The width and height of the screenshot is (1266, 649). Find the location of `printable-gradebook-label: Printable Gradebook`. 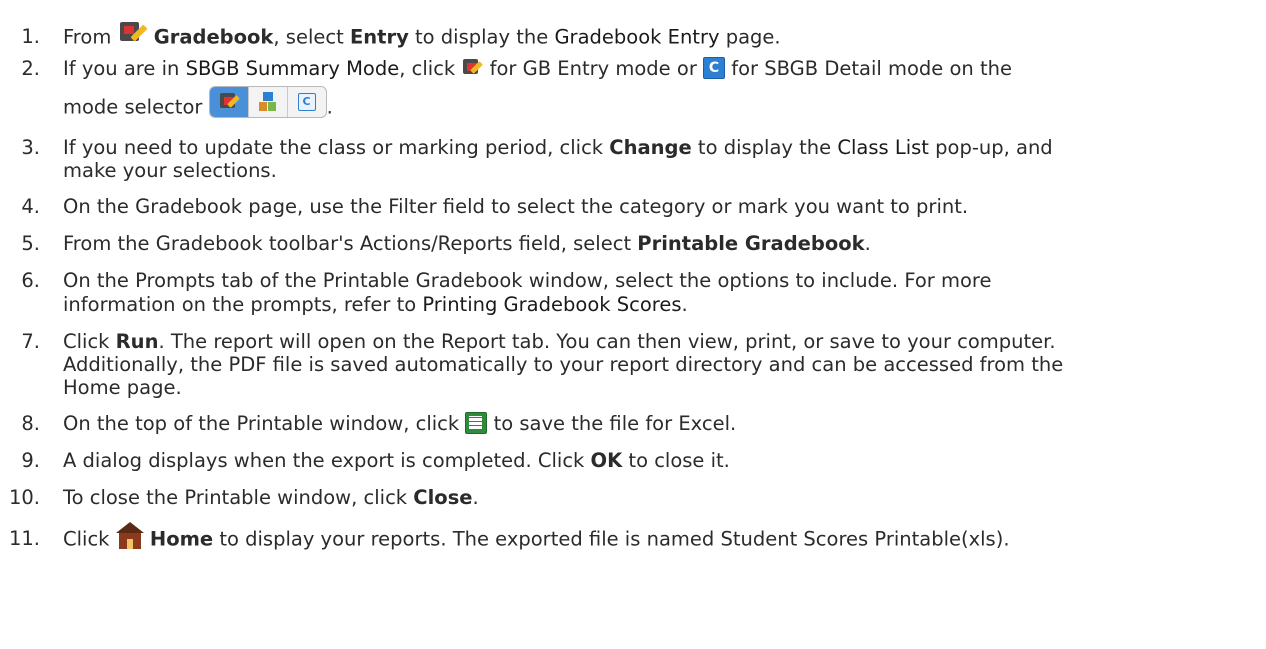

printable-gradebook-label: Printable Gradebook is located at coordinates (751, 243).